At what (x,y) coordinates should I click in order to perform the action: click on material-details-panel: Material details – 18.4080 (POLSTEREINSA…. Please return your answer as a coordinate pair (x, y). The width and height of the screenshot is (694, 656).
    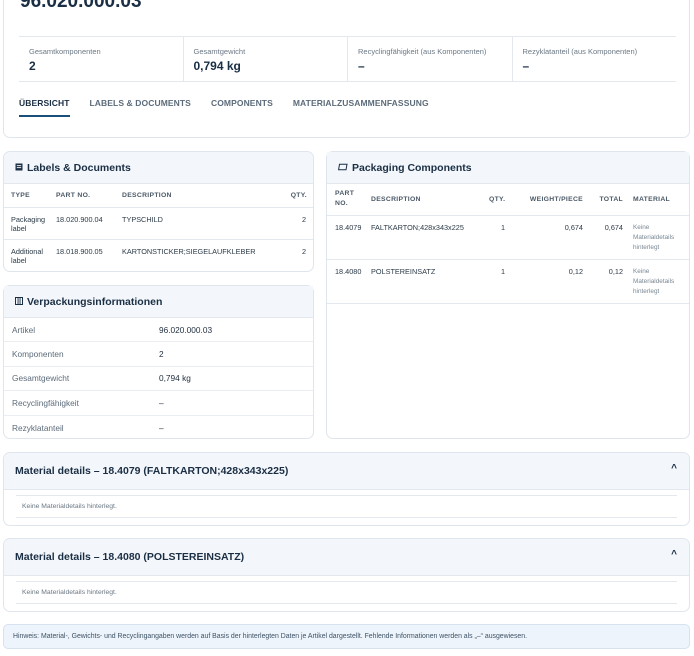
    Looking at the image, I should click on (346, 575).